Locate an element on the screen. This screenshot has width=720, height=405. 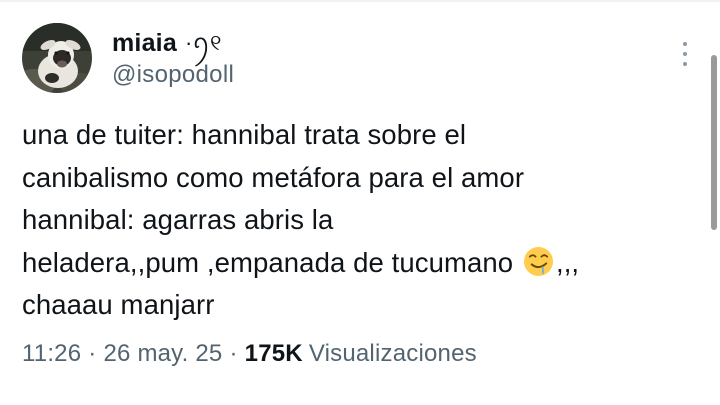
calf-photo-avatar is located at coordinates (57, 58).